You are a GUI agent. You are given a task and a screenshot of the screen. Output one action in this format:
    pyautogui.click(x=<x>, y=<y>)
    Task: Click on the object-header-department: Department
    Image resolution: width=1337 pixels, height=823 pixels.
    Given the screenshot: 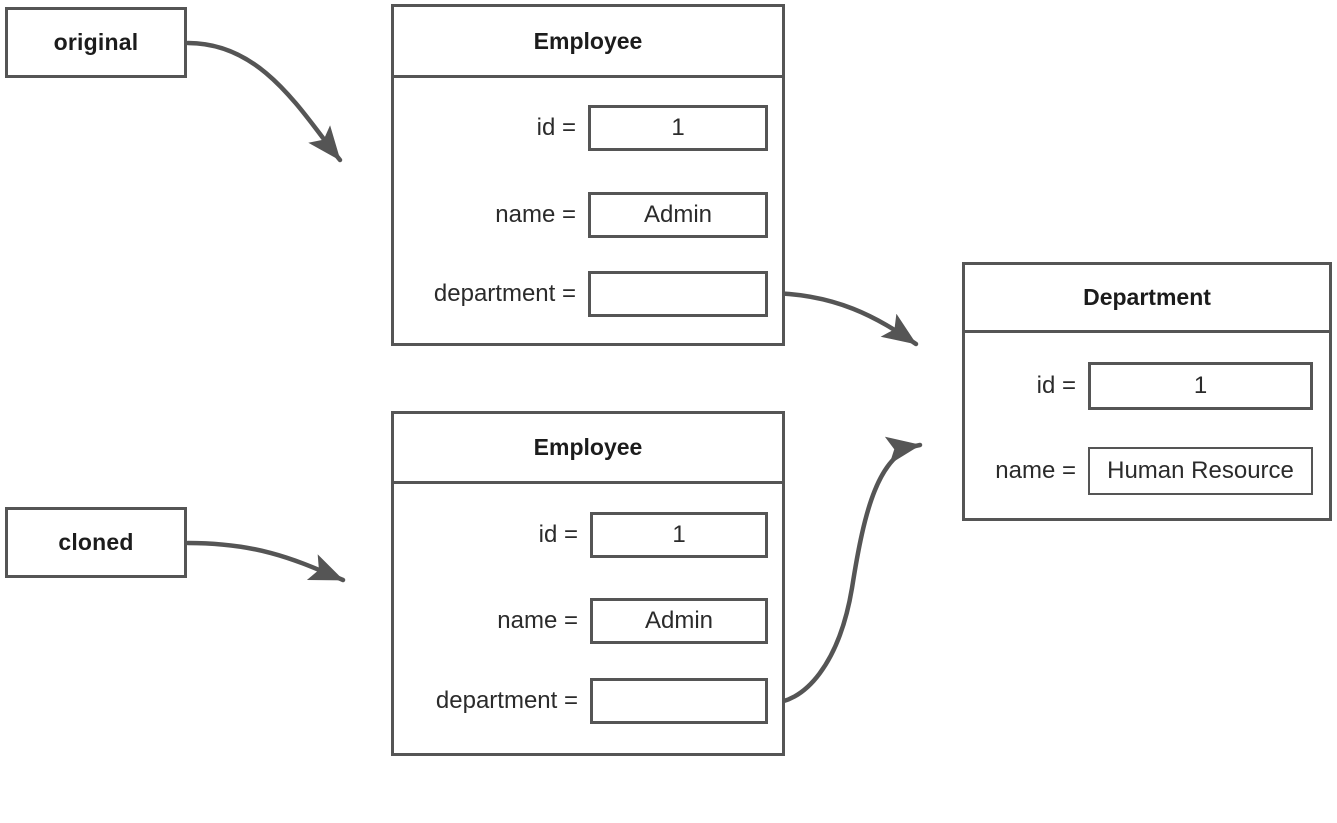 What is the action you would take?
    pyautogui.click(x=1147, y=299)
    